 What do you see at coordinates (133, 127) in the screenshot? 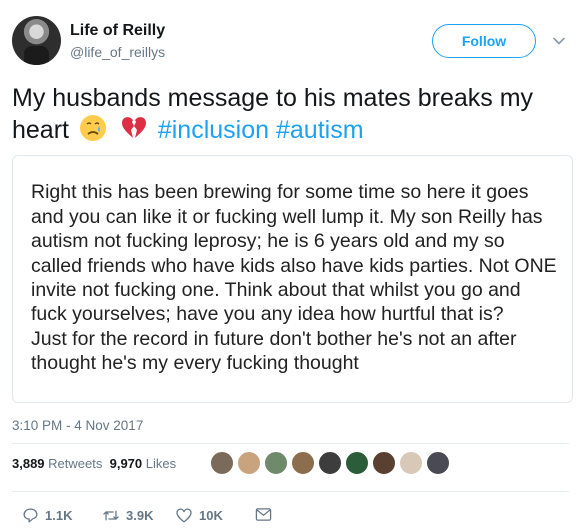
I see `broken-heart-icon` at bounding box center [133, 127].